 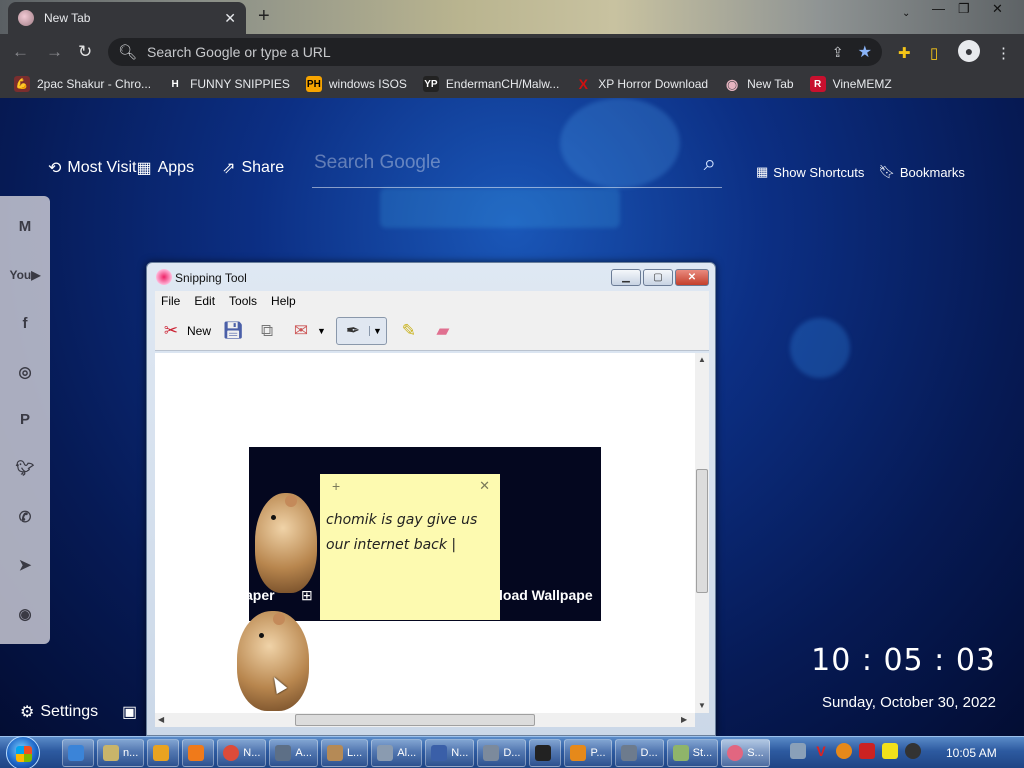 I want to click on date-display: Sunday, October 30, 2022, so click(x=908, y=702).